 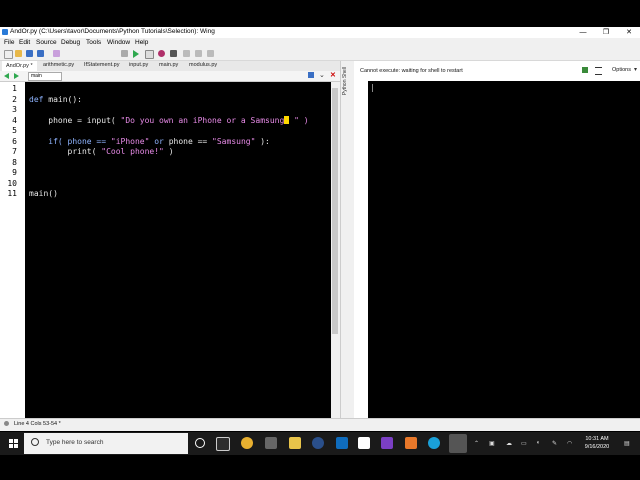 I want to click on notifications-icon: ▤, so click(x=627, y=443).